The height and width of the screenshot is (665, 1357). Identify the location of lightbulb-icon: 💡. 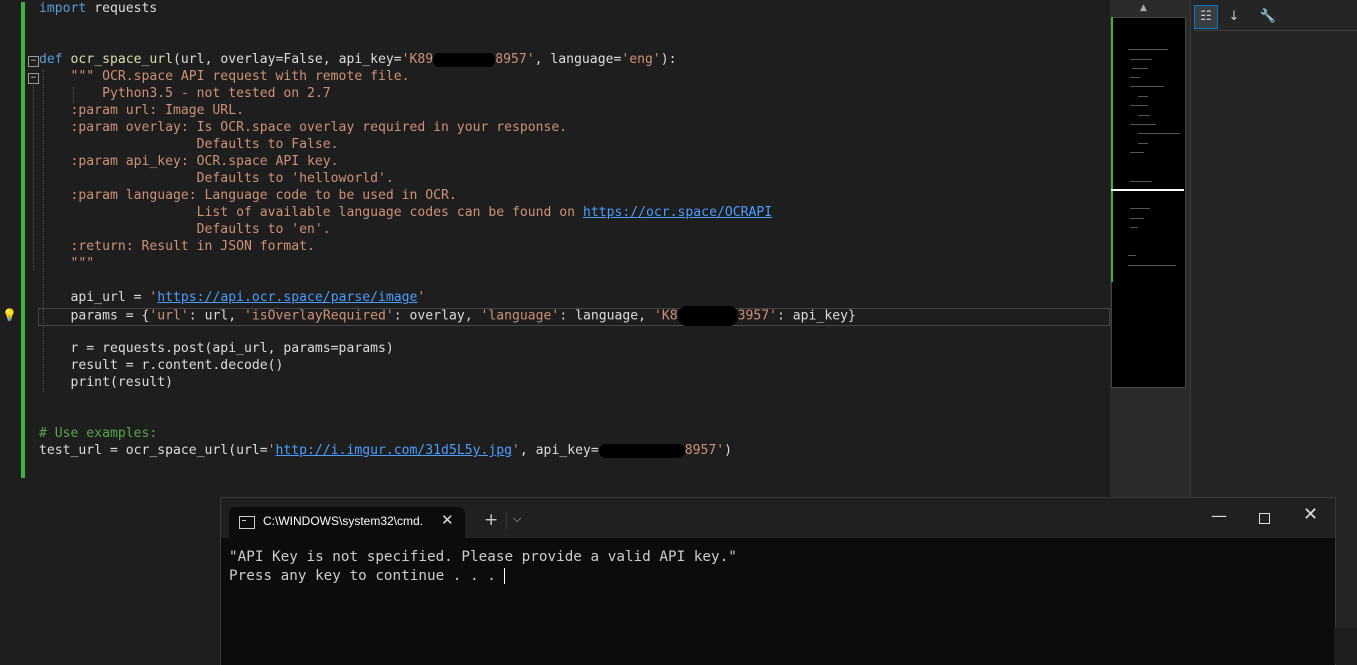
(9, 315).